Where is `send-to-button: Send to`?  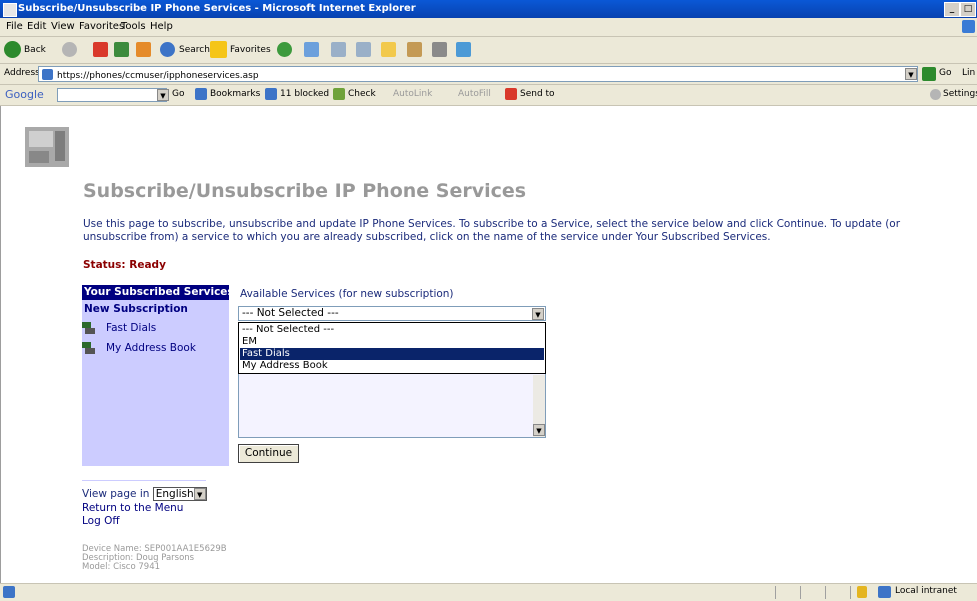 send-to-button: Send to is located at coordinates (537, 94).